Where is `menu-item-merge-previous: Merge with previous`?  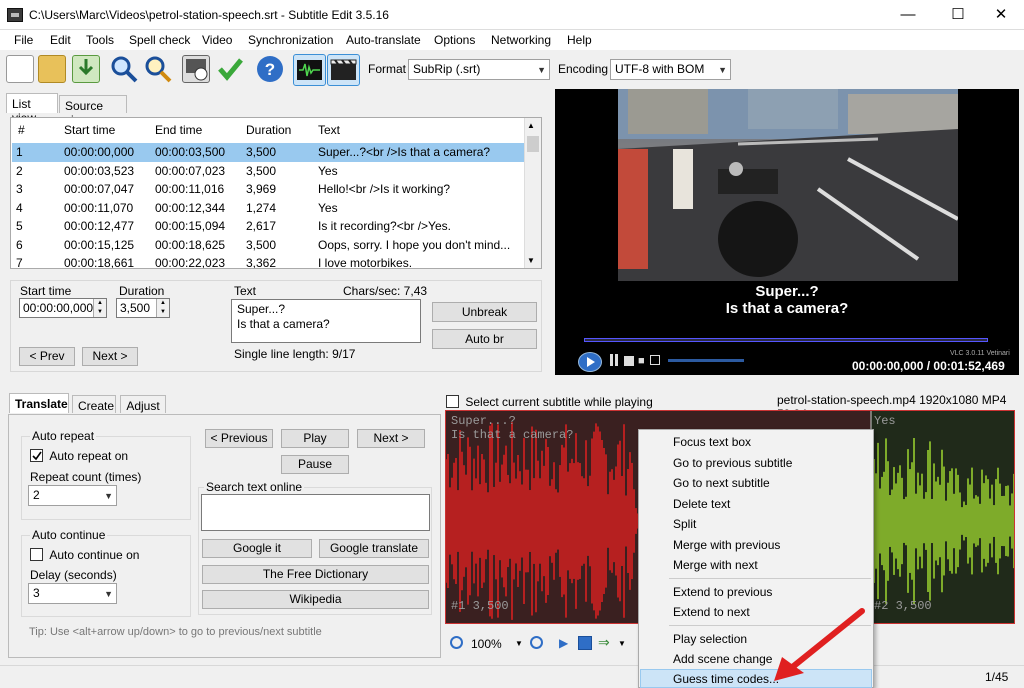 menu-item-merge-previous: Merge with previous is located at coordinates (726, 545).